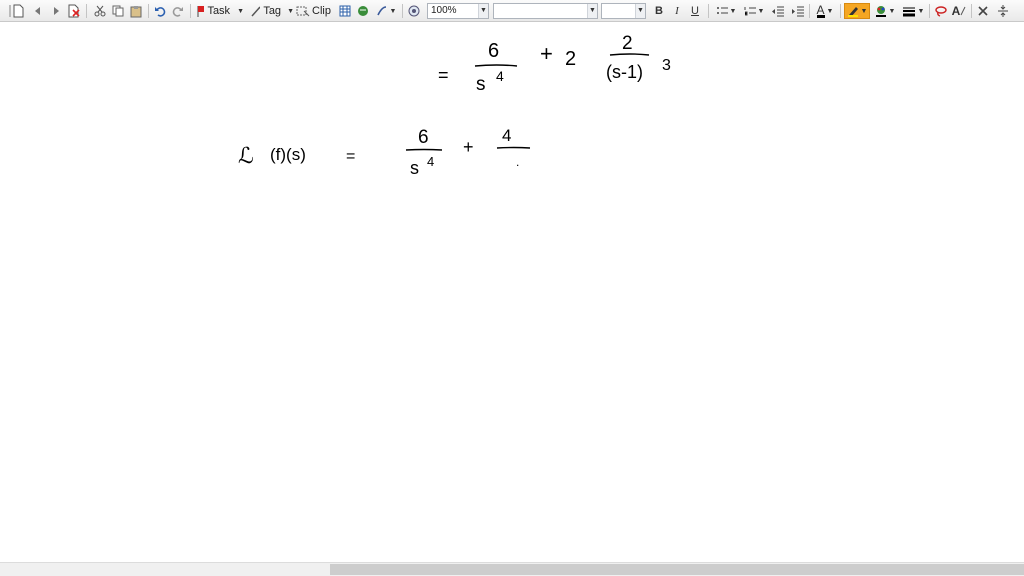  I want to click on toolbar: Task ▼ Tag ▼ Clip ▼ 100% ▼ ▼ ▼ B I U ▼ ▼, so click(512, 11).